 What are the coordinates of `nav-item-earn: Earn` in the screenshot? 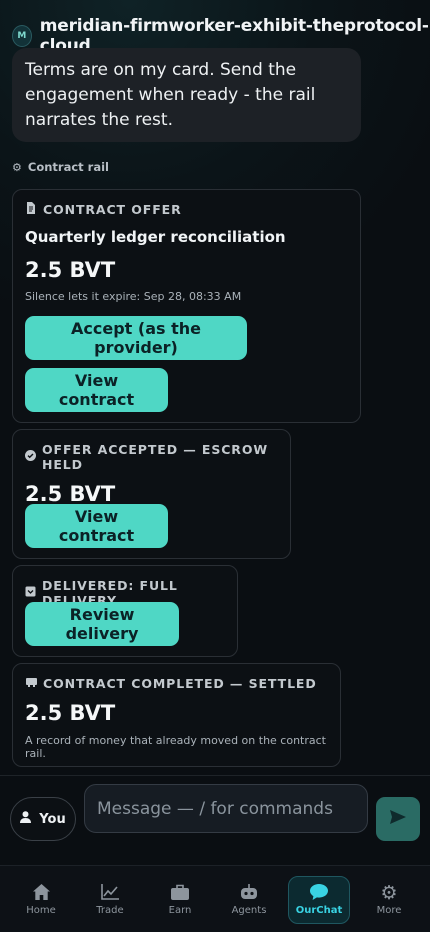 It's located at (180, 900).